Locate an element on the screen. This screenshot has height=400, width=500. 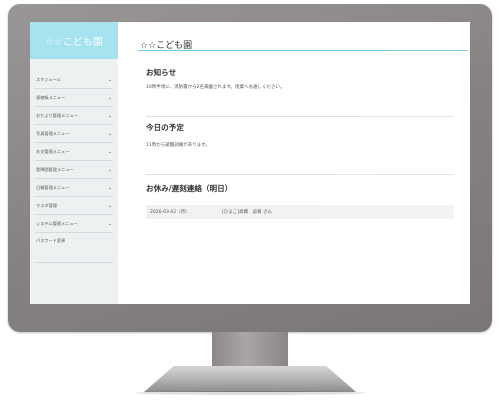
monitor-base-shadow is located at coordinates (250, 393).